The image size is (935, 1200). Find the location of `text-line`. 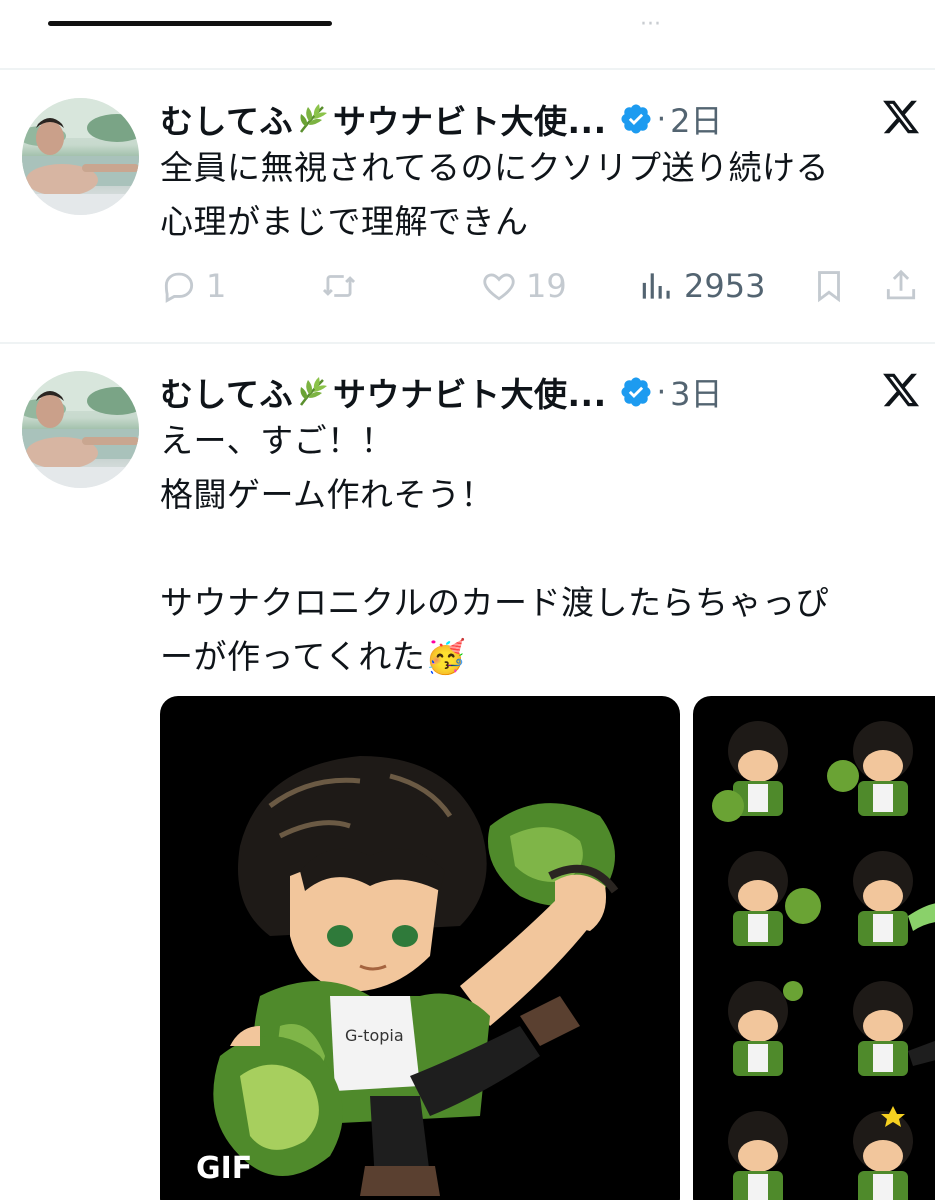

text-line is located at coordinates (540, 549).